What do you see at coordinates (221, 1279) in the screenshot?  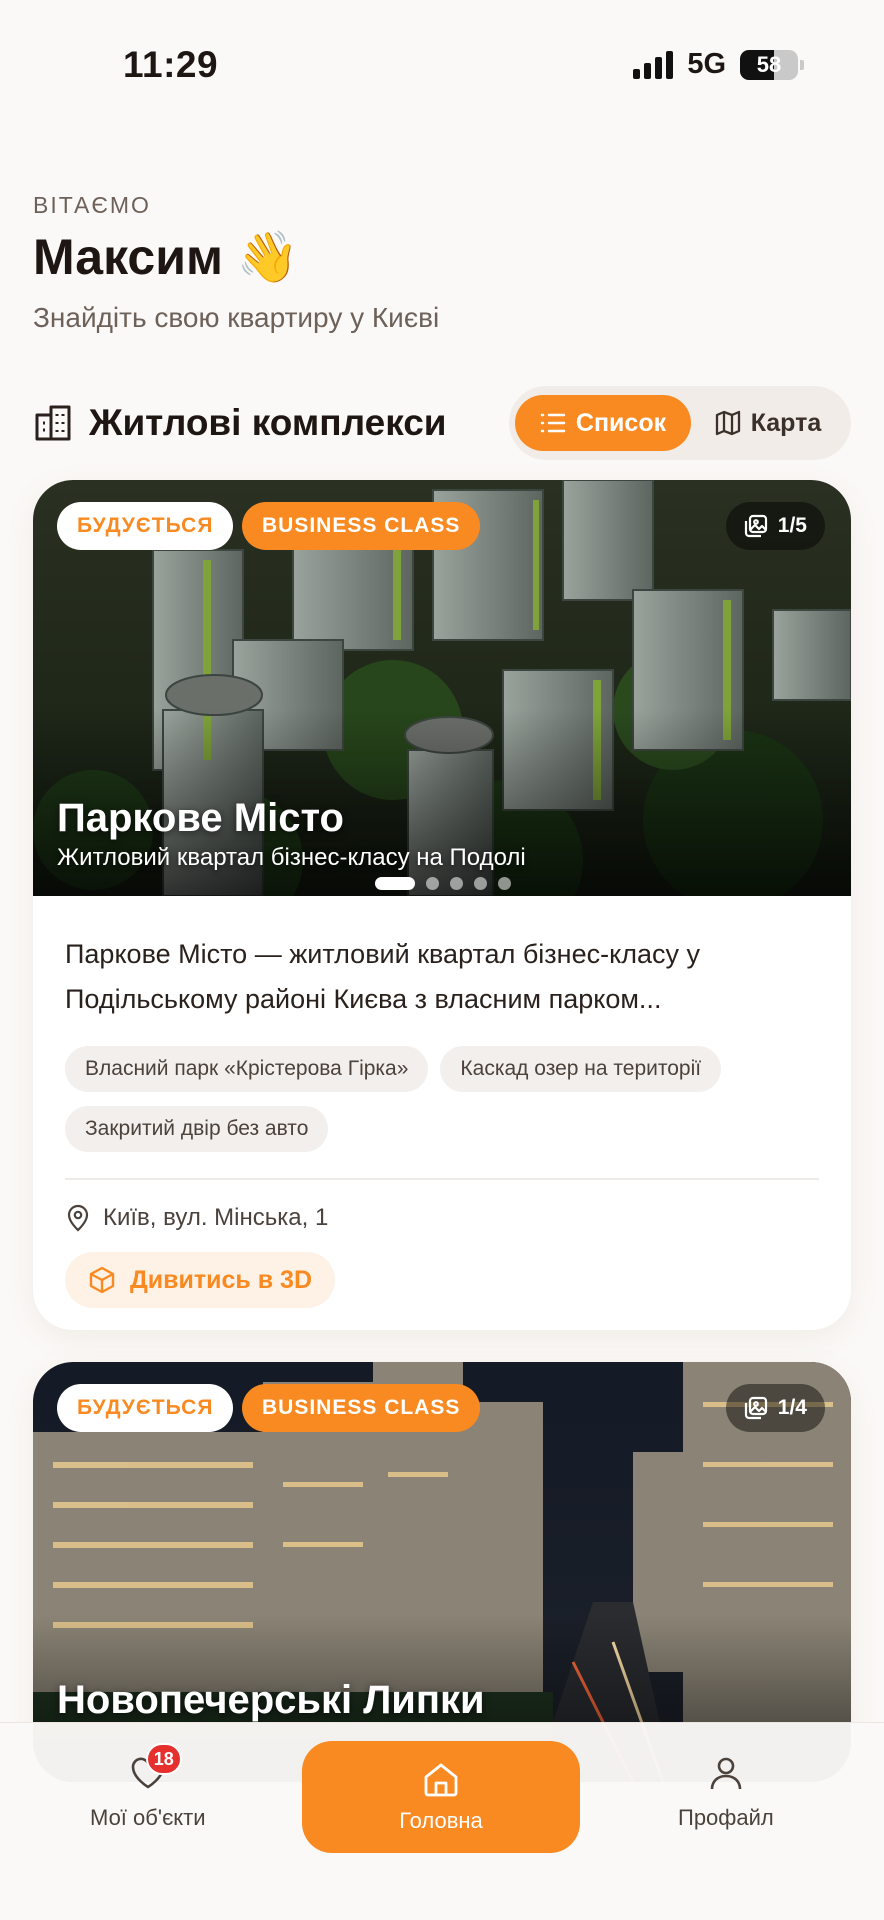 I see `view-3d-label: Дивитись в 3D` at bounding box center [221, 1279].